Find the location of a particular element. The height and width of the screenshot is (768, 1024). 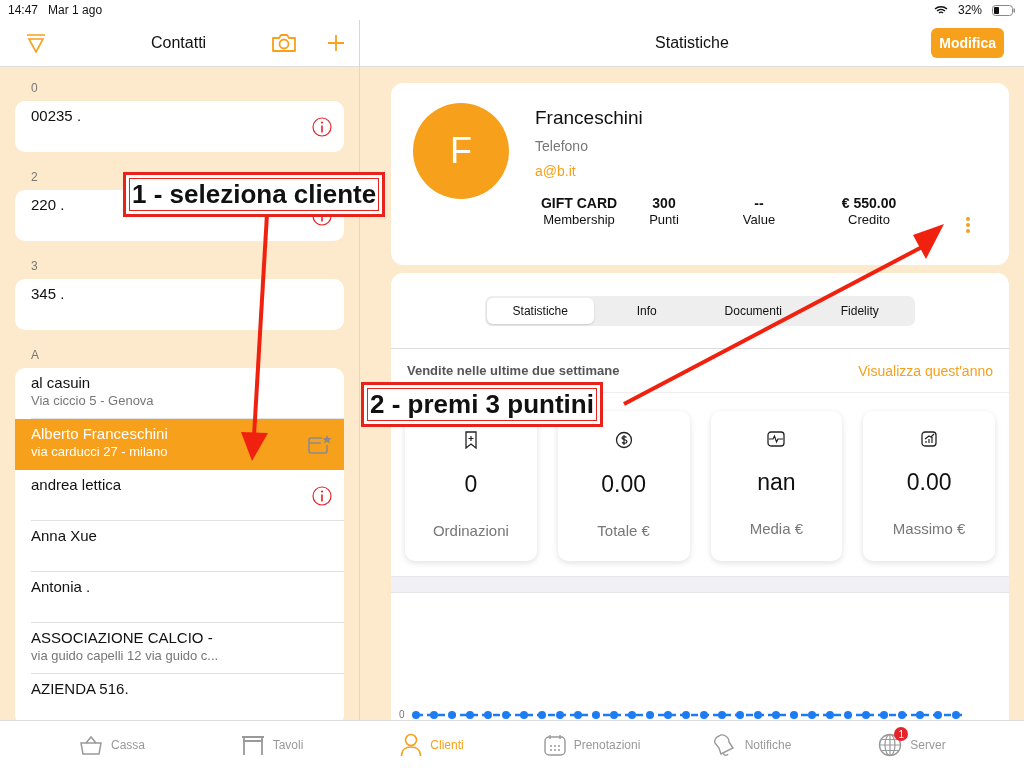

battery-percent: 32% is located at coordinates (969, 10).